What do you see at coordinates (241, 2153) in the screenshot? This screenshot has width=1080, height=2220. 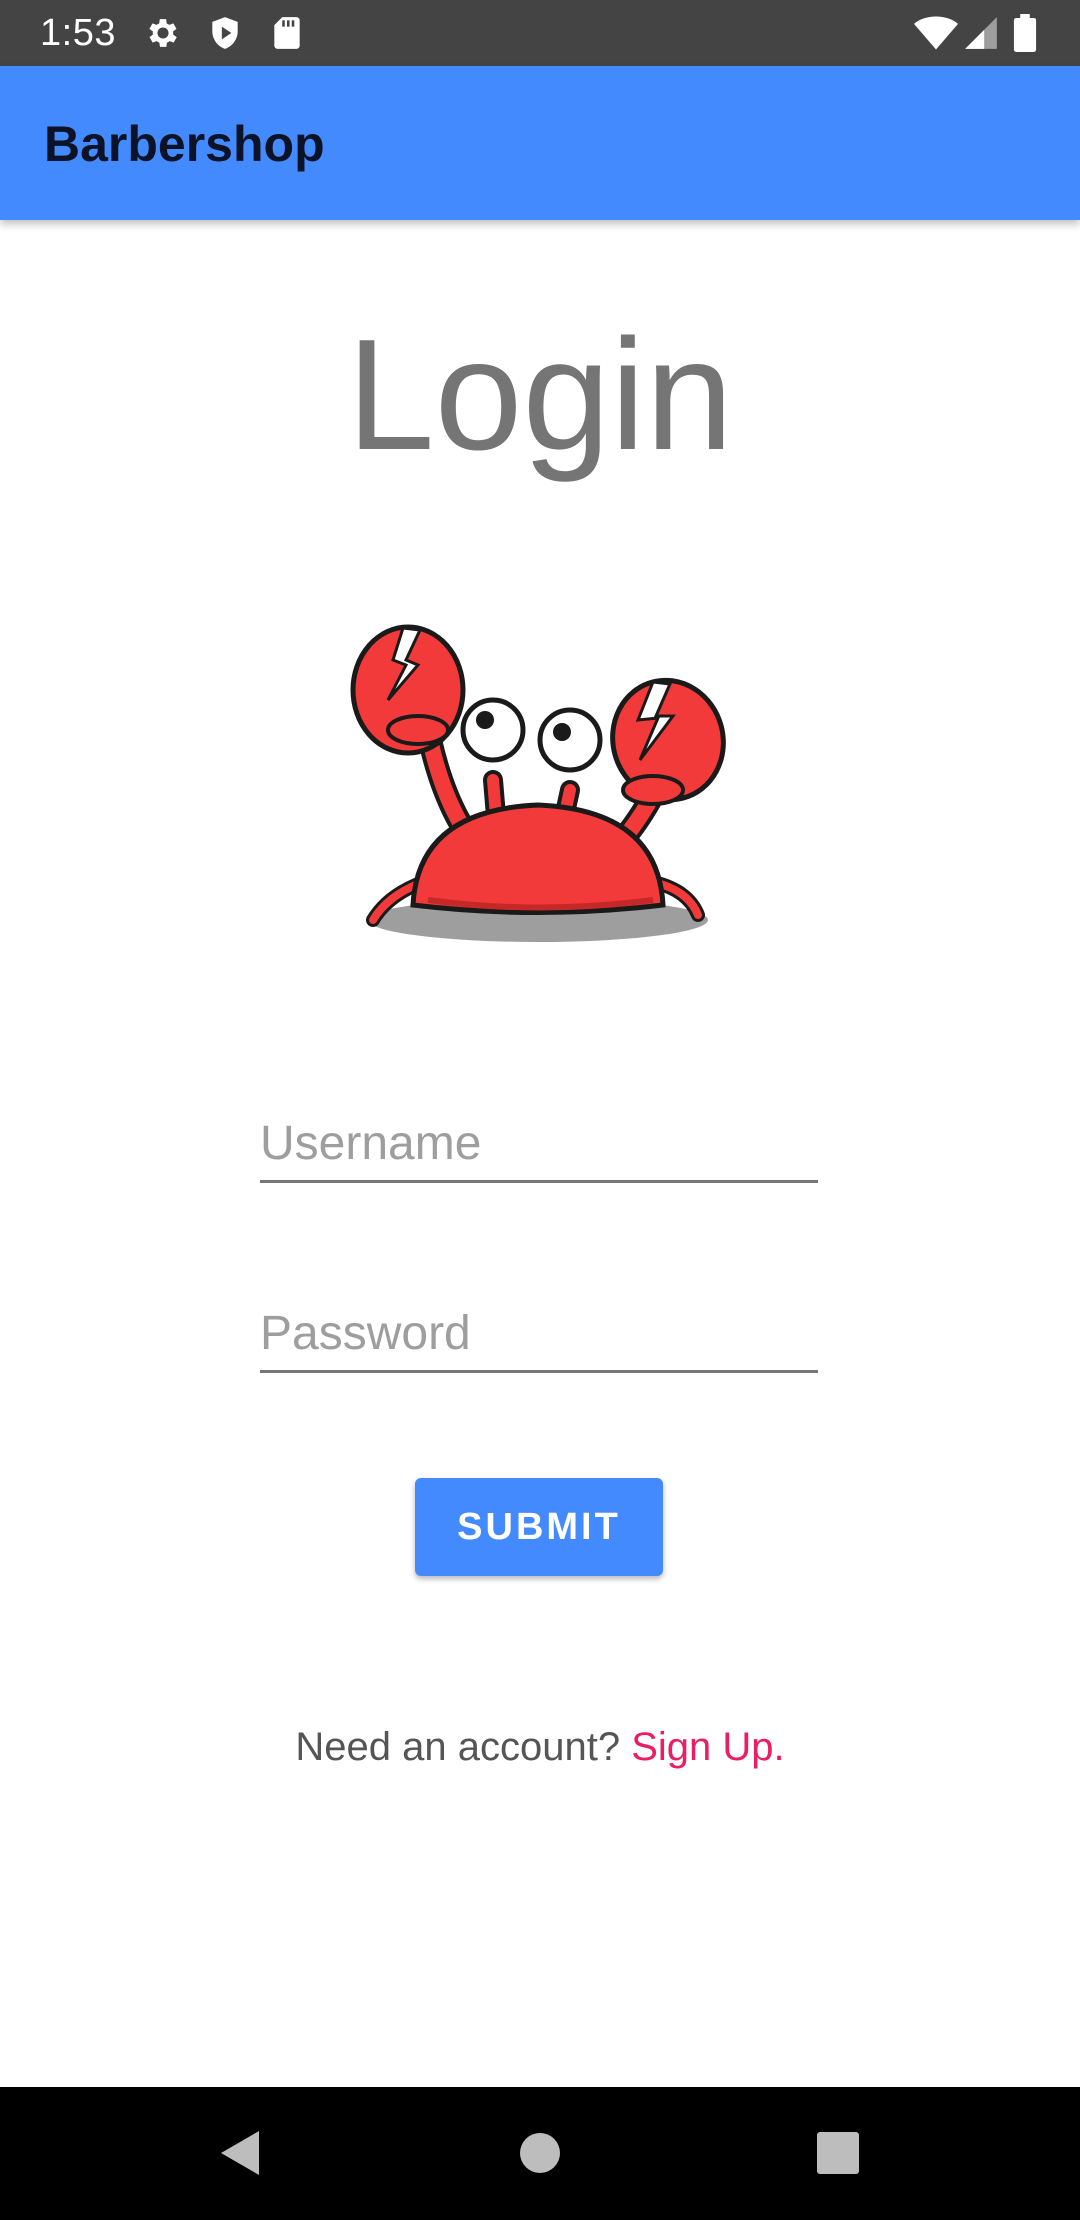 I see `back-icon` at bounding box center [241, 2153].